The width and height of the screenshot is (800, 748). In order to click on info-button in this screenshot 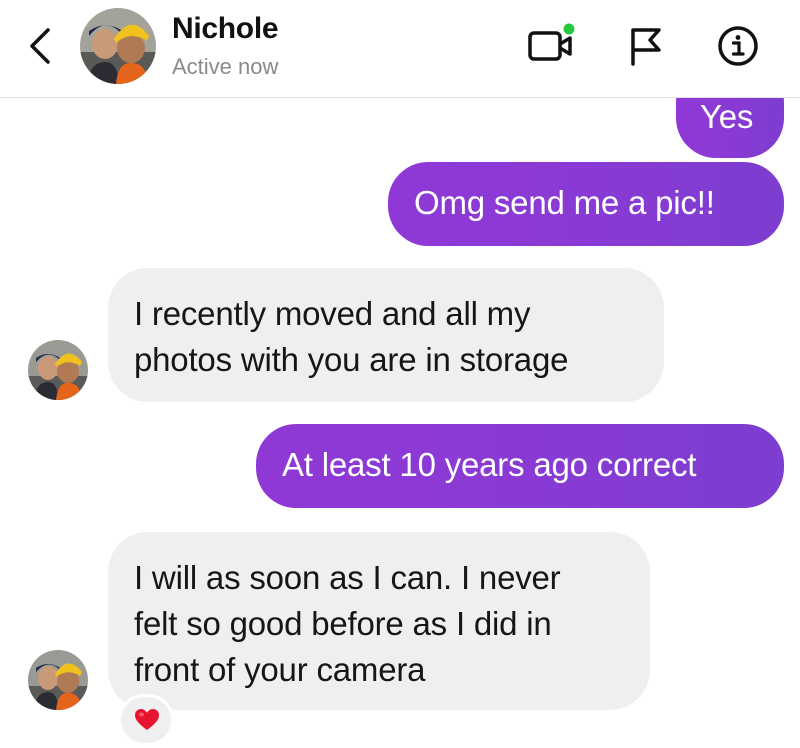, I will do `click(738, 46)`.